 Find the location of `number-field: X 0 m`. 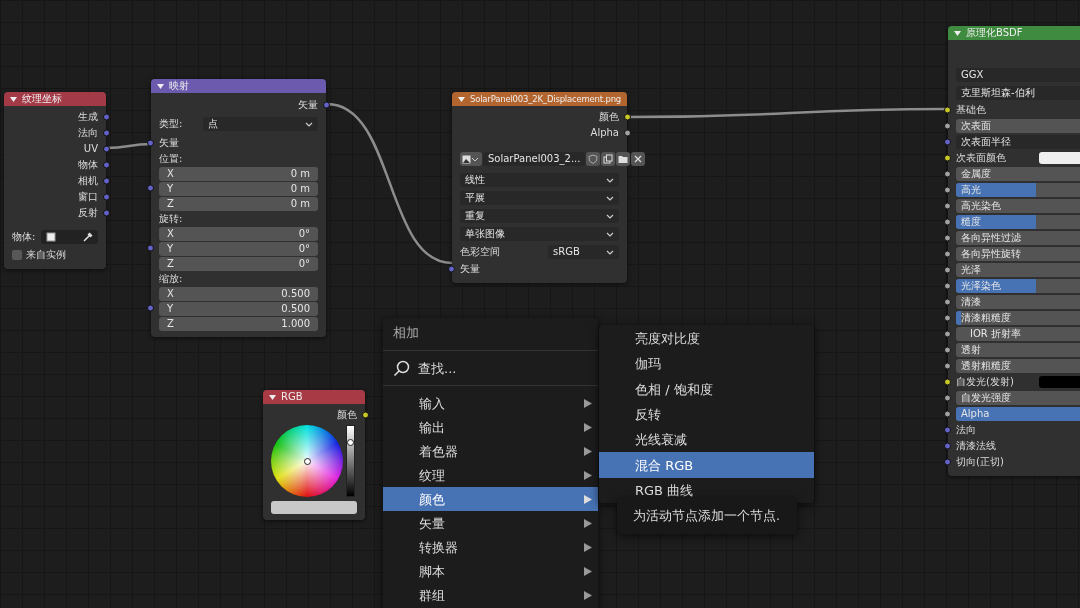

number-field: X 0 m is located at coordinates (238, 174).